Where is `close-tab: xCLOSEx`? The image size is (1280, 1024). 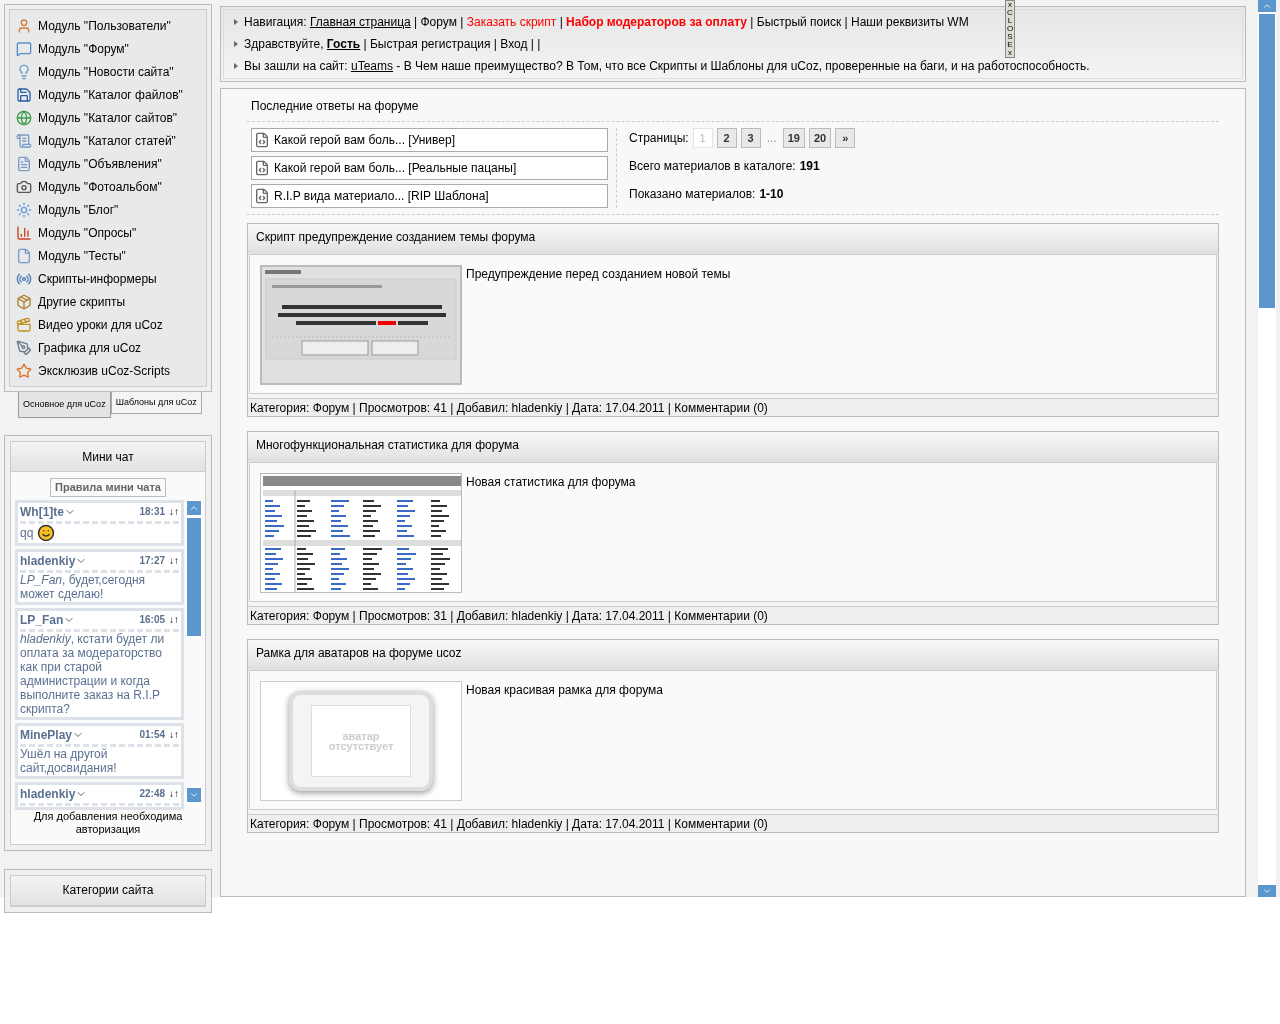
close-tab: xCLOSEx is located at coordinates (1010, 29).